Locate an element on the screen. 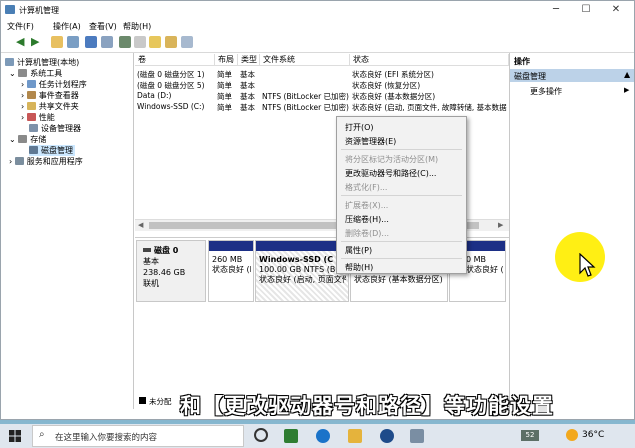 This screenshot has height=448, width=635. partition-text: 260 MB 状态良好 (E is located at coordinates (231, 264).